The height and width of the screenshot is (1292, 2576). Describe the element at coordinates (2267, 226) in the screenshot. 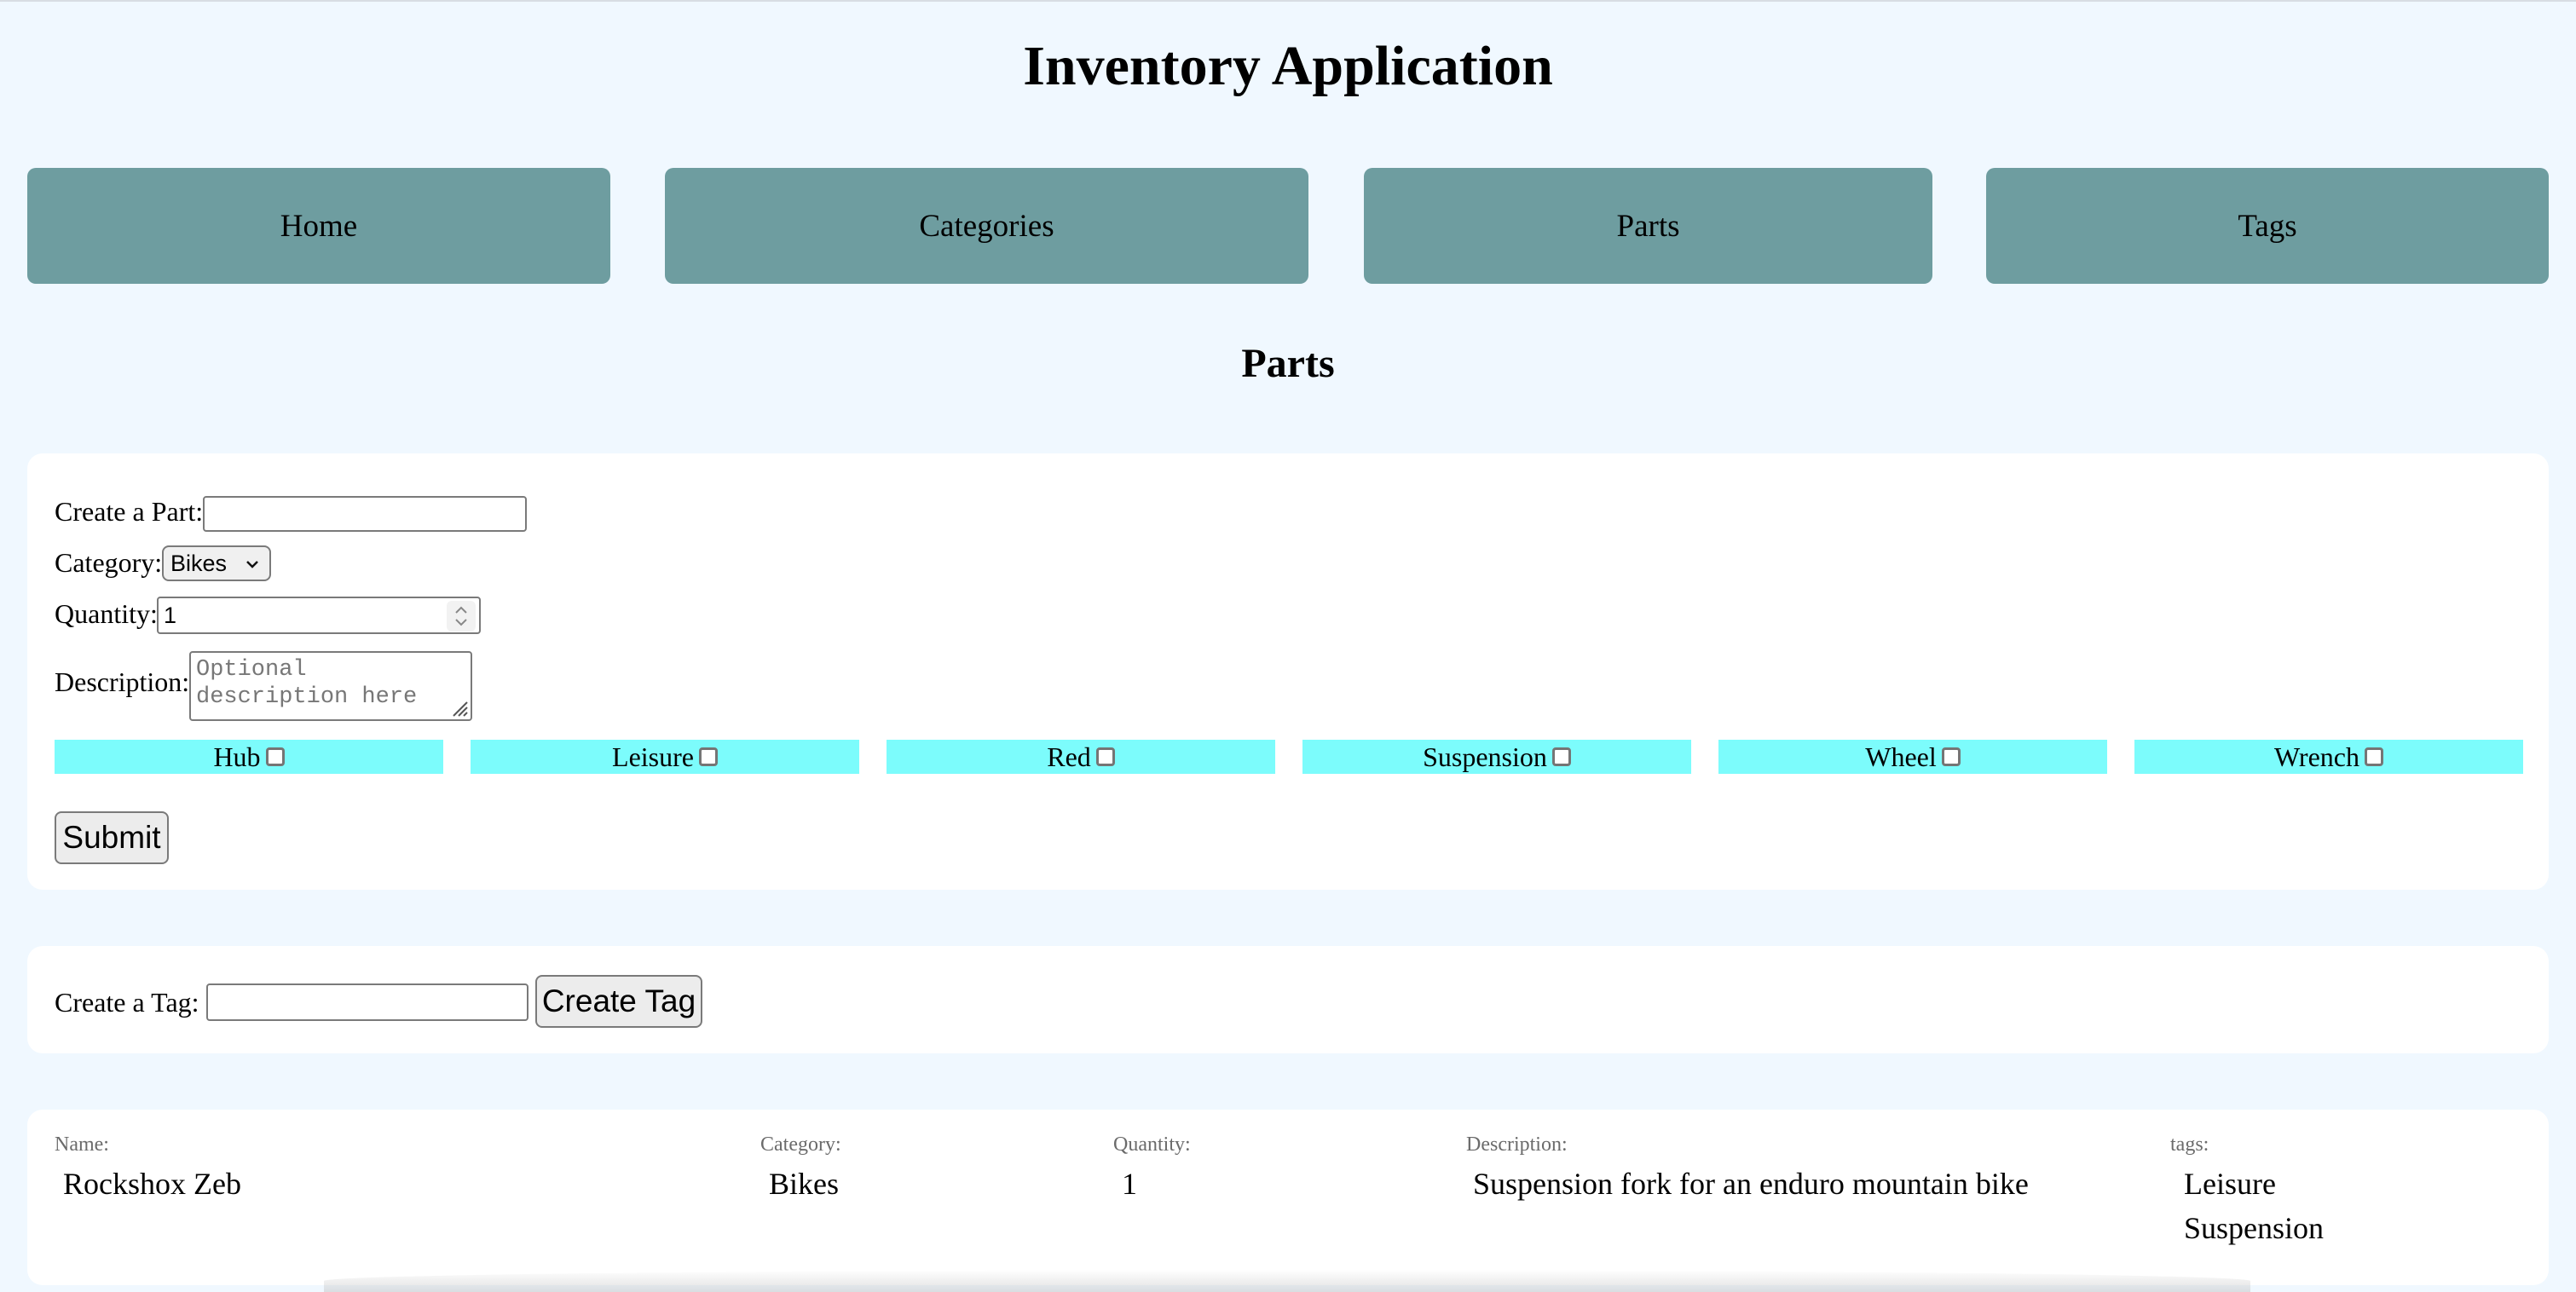

I see `nav-tags-button: Tags` at that location.